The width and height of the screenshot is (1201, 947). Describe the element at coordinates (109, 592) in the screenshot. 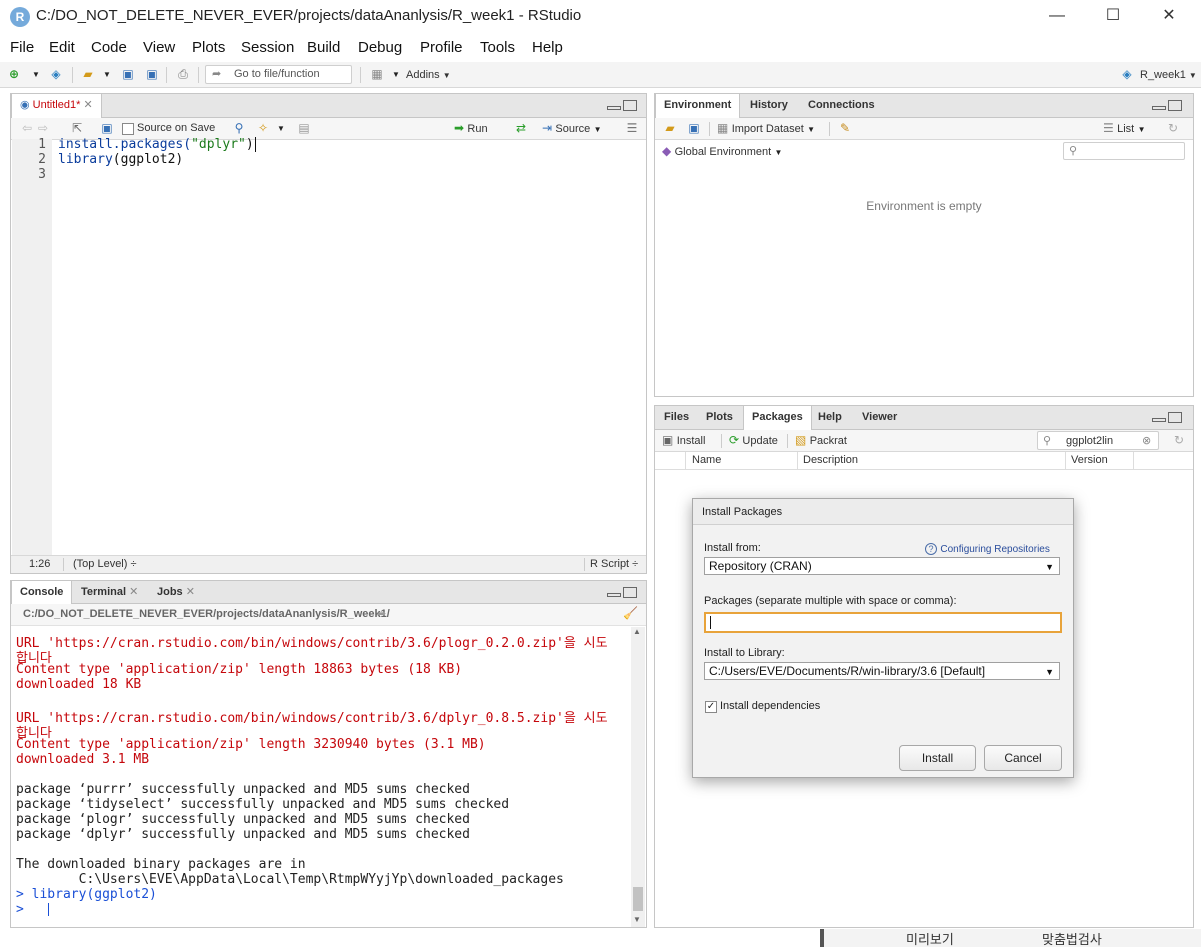

I see `tab-terminal: Terminal ✕` at that location.